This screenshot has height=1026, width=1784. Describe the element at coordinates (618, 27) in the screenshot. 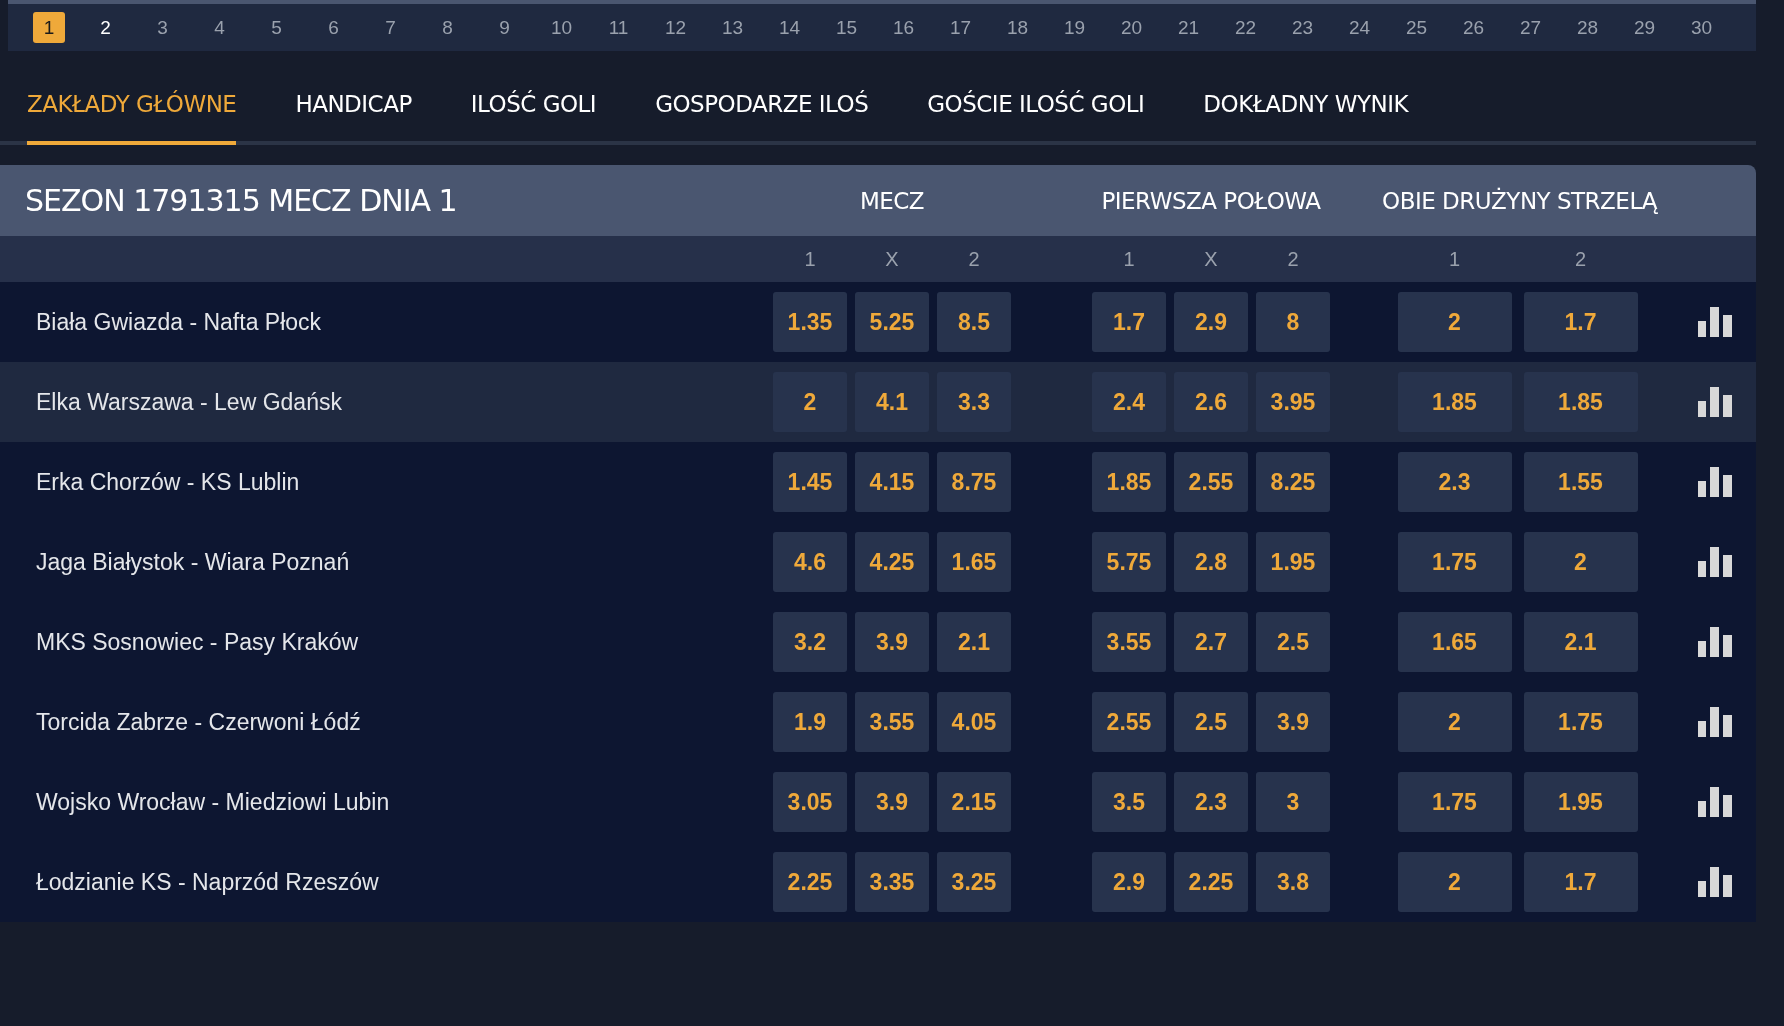

I see `day-button: 11` at that location.